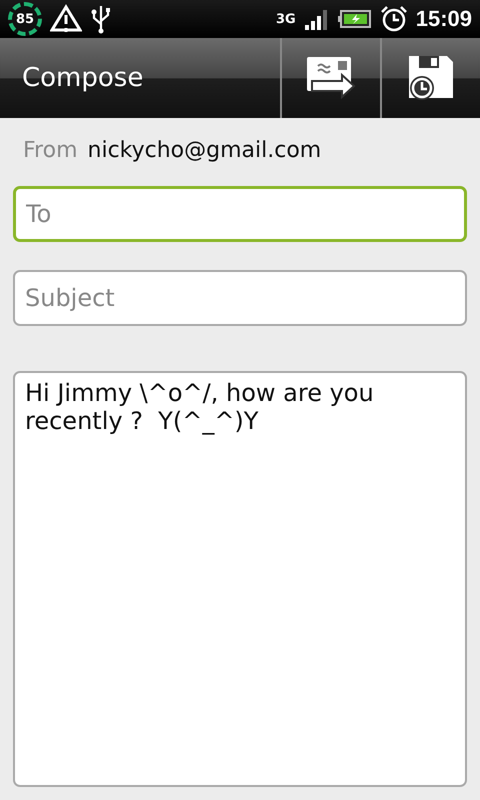 The image size is (480, 800). What do you see at coordinates (66, 19) in the screenshot?
I see `warning-icon` at bounding box center [66, 19].